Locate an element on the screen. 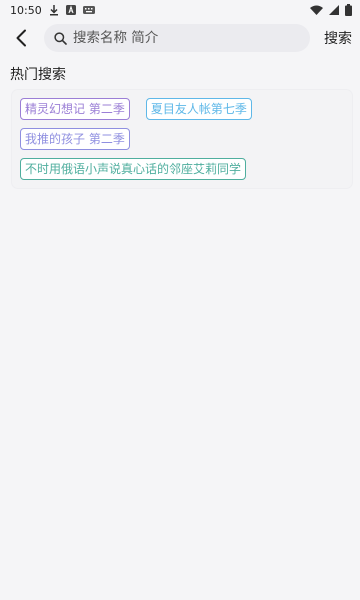 The width and height of the screenshot is (360, 600). status-left: 10:50 is located at coordinates (52, 10).